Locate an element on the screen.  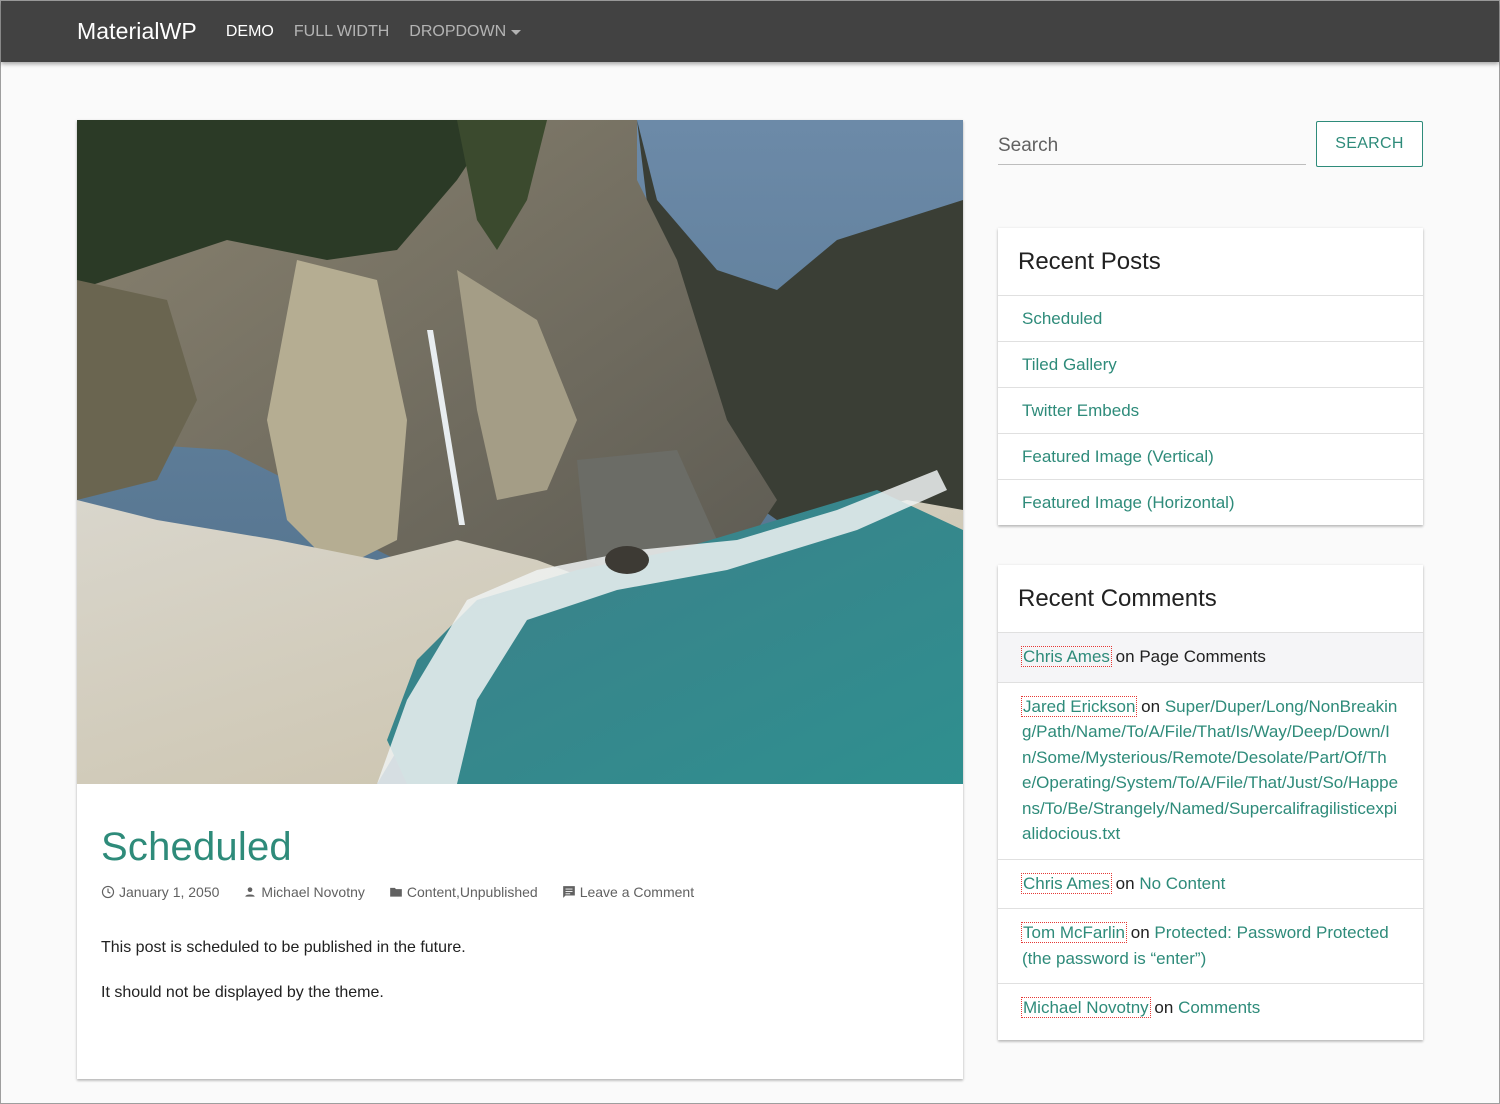
nav-item-full-width: FULL WIDTH is located at coordinates (341, 32).